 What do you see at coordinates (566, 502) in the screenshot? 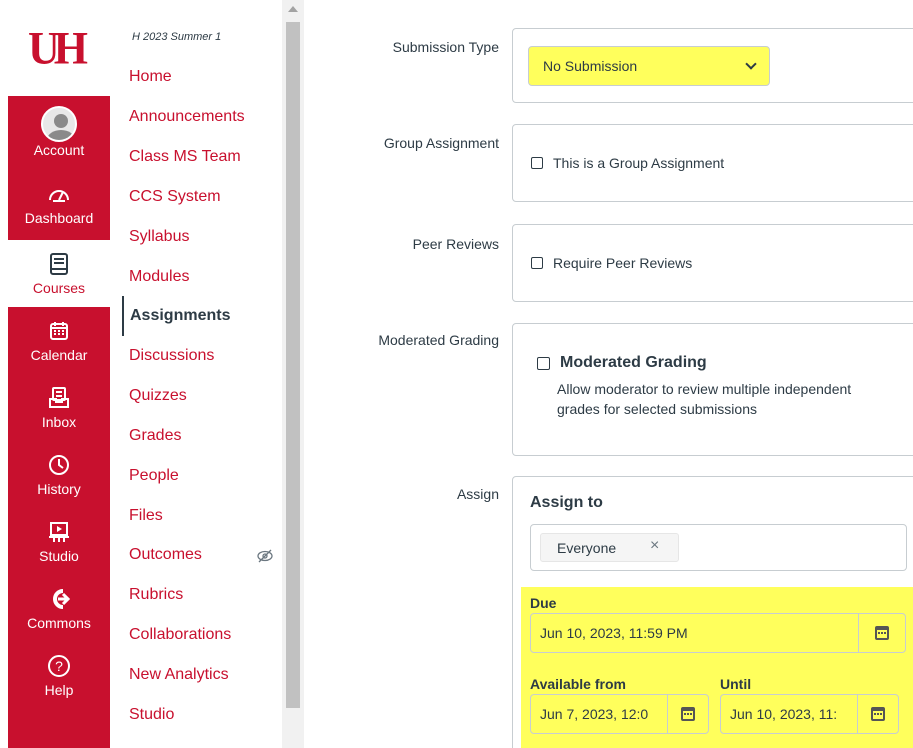
I see `assign-to-heading: Assign to` at bounding box center [566, 502].